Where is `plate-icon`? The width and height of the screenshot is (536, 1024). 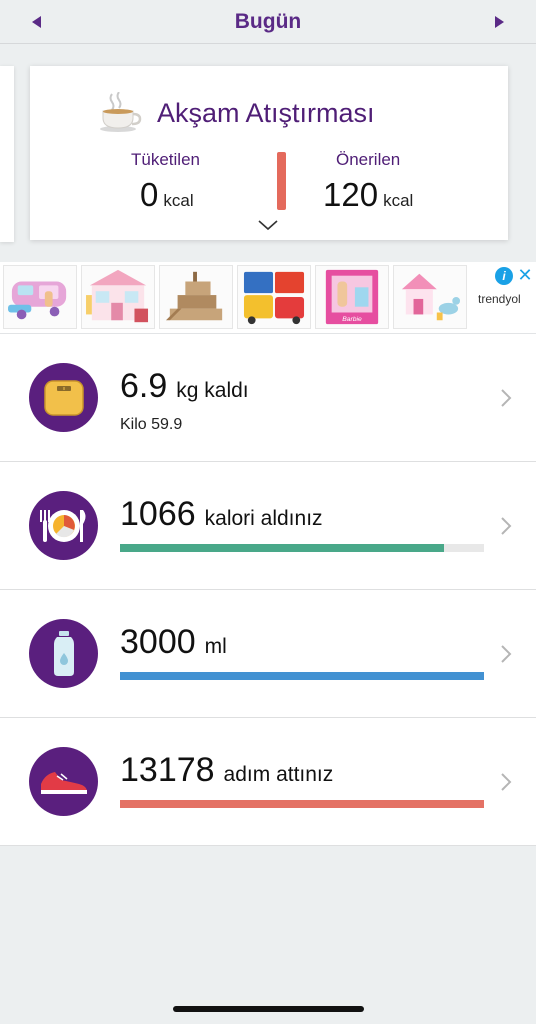 plate-icon is located at coordinates (62, 525).